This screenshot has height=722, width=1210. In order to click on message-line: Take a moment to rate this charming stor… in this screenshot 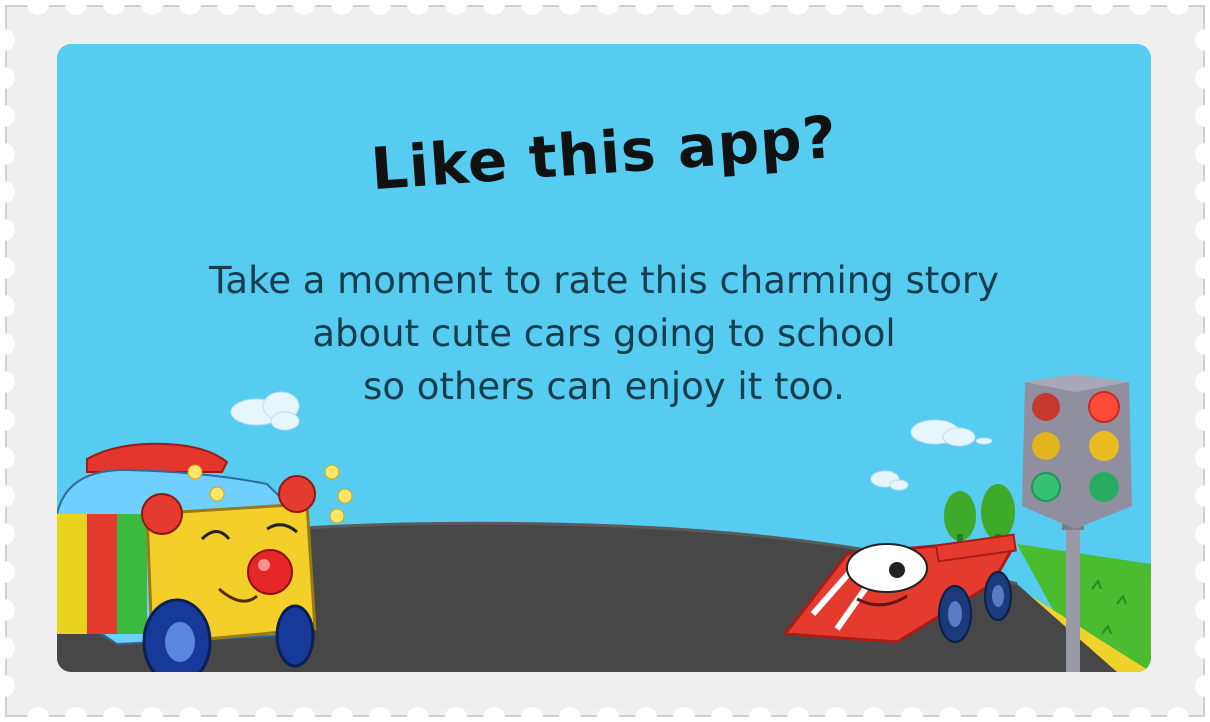, I will do `click(604, 280)`.